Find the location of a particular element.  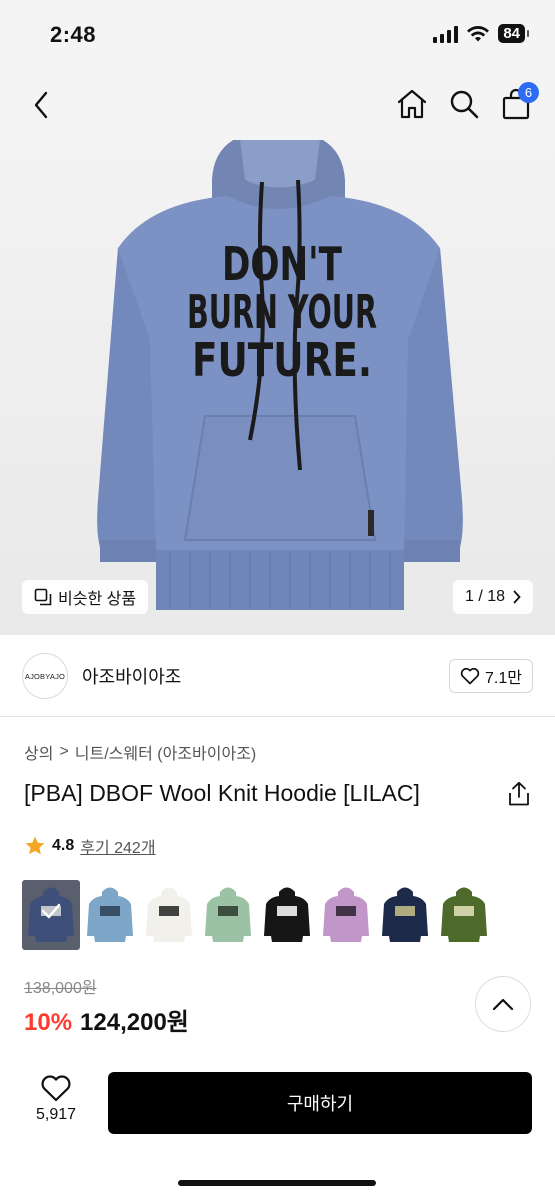

hoodie-print-line-1: DON'T is located at coordinates (282, 264).